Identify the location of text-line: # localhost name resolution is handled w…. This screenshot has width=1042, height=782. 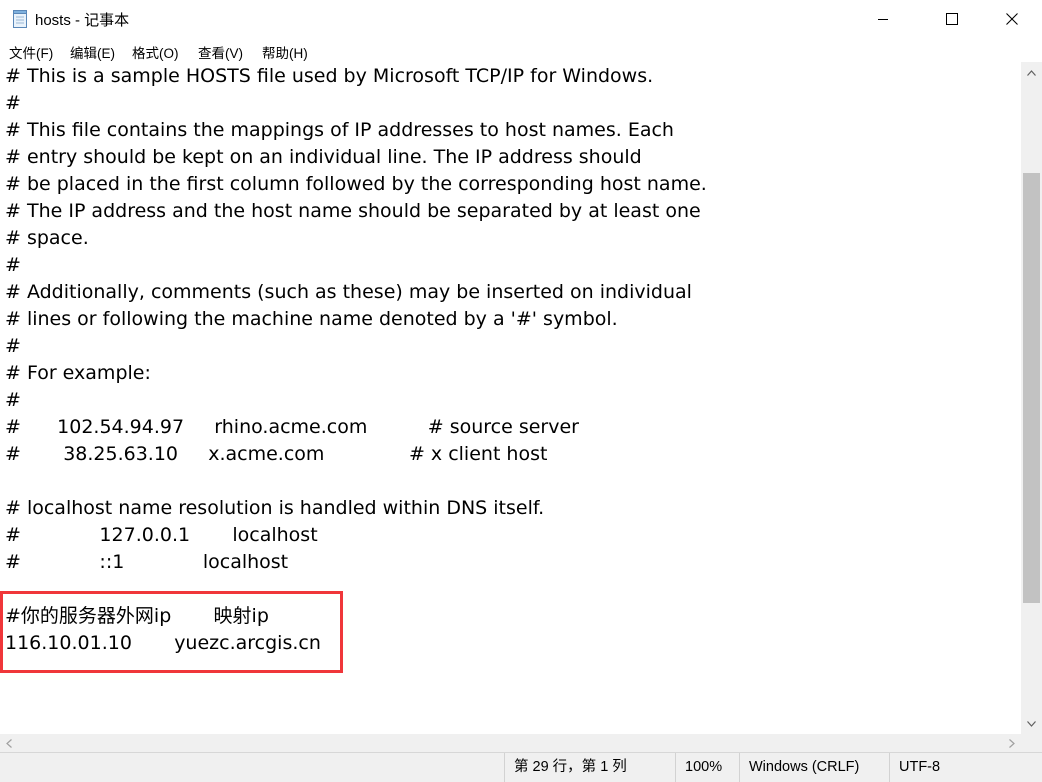
(275, 508).